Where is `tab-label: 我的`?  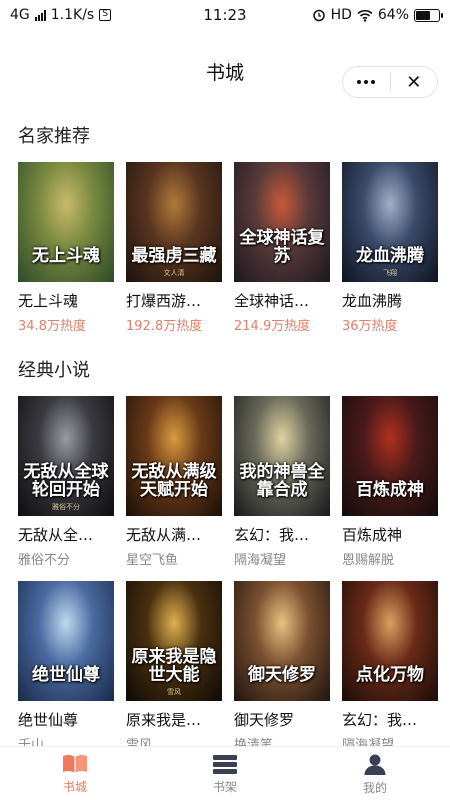 tab-label: 我的 is located at coordinates (374, 787).